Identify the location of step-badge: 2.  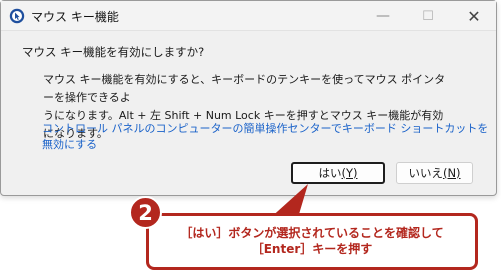
(145, 212).